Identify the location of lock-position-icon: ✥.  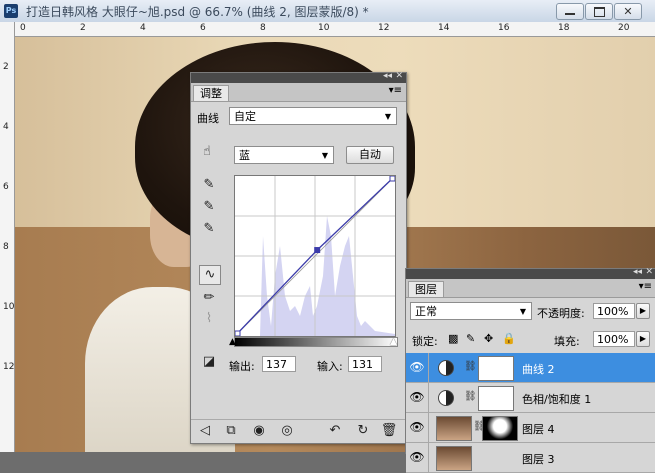
(488, 338).